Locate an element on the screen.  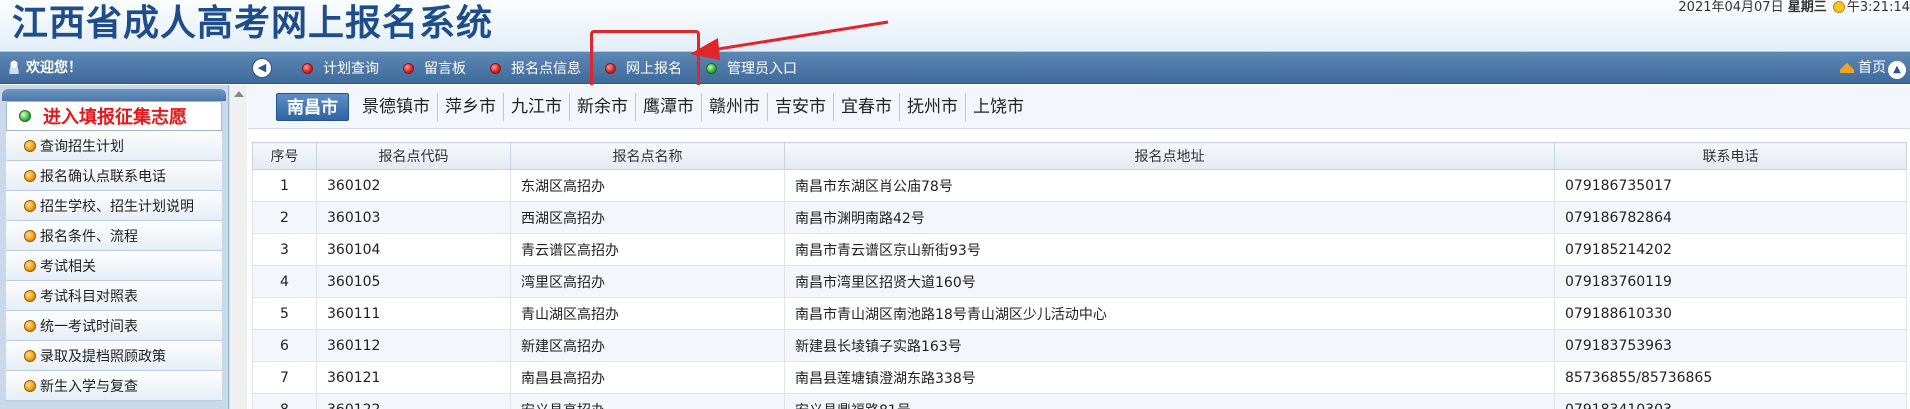
sidebar-item: 考试相关 is located at coordinates (114, 266).